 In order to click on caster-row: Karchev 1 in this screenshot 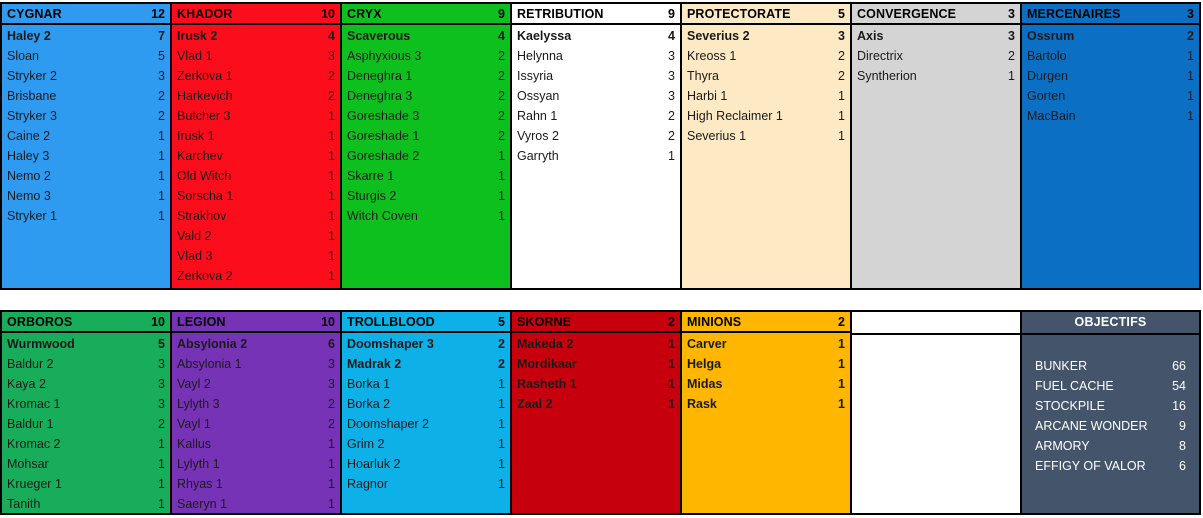, I will do `click(256, 156)`.